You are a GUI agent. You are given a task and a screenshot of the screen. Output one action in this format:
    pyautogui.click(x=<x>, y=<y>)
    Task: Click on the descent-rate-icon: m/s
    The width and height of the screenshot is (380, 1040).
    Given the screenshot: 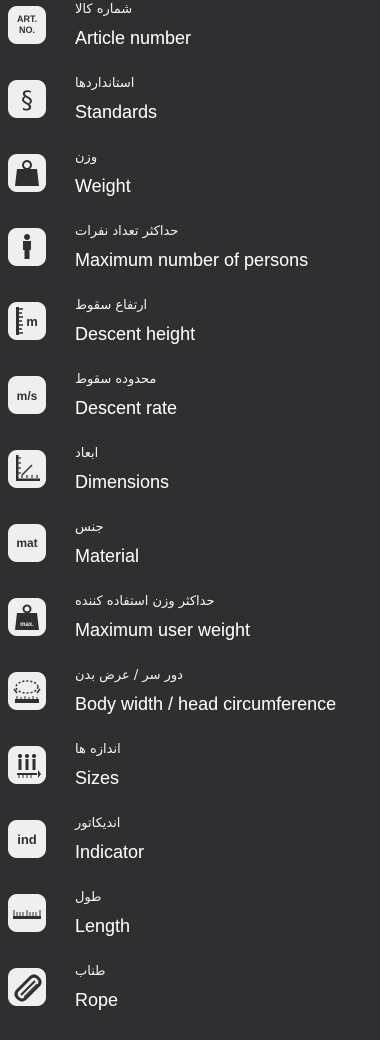 What is the action you would take?
    pyautogui.click(x=27, y=395)
    